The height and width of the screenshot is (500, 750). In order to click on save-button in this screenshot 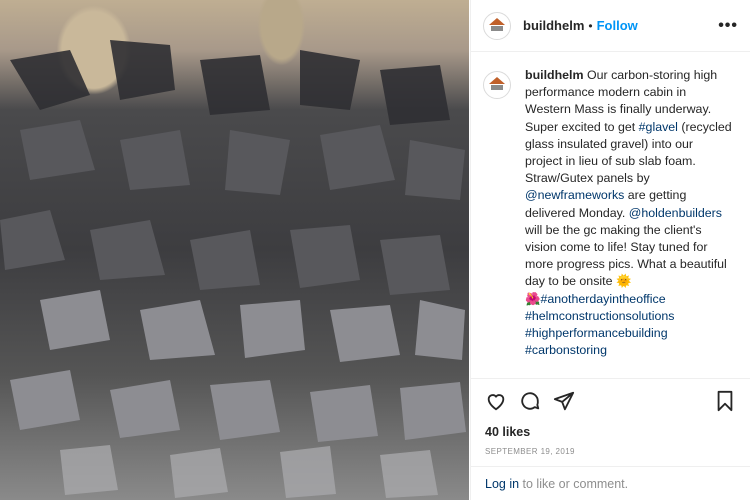, I will do `click(725, 401)`.